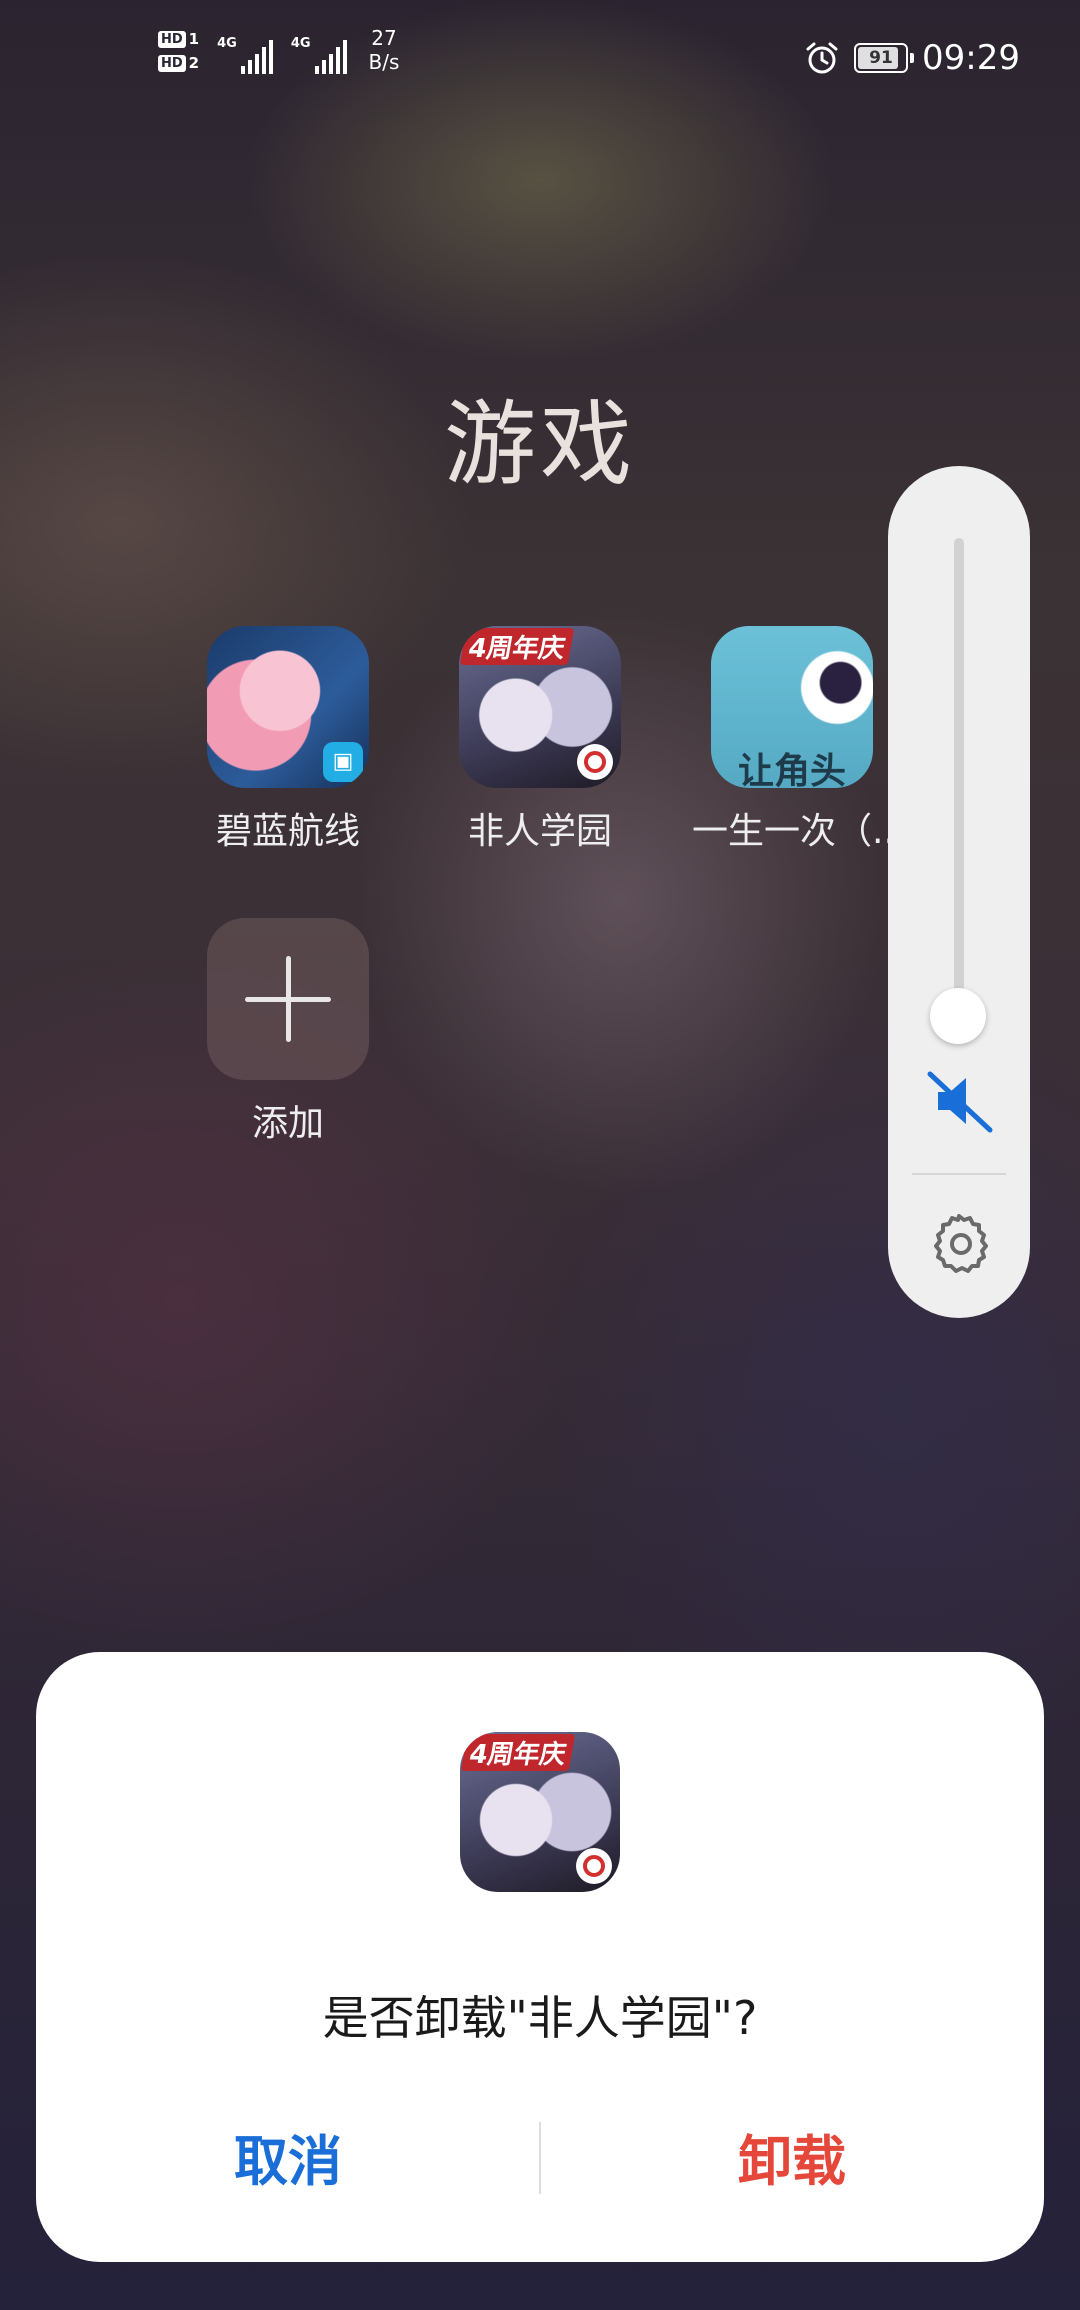 Image resolution: width=1080 pixels, height=2310 pixels. What do you see at coordinates (288, 707) in the screenshot?
I see `azur-lane-icon: ▣` at bounding box center [288, 707].